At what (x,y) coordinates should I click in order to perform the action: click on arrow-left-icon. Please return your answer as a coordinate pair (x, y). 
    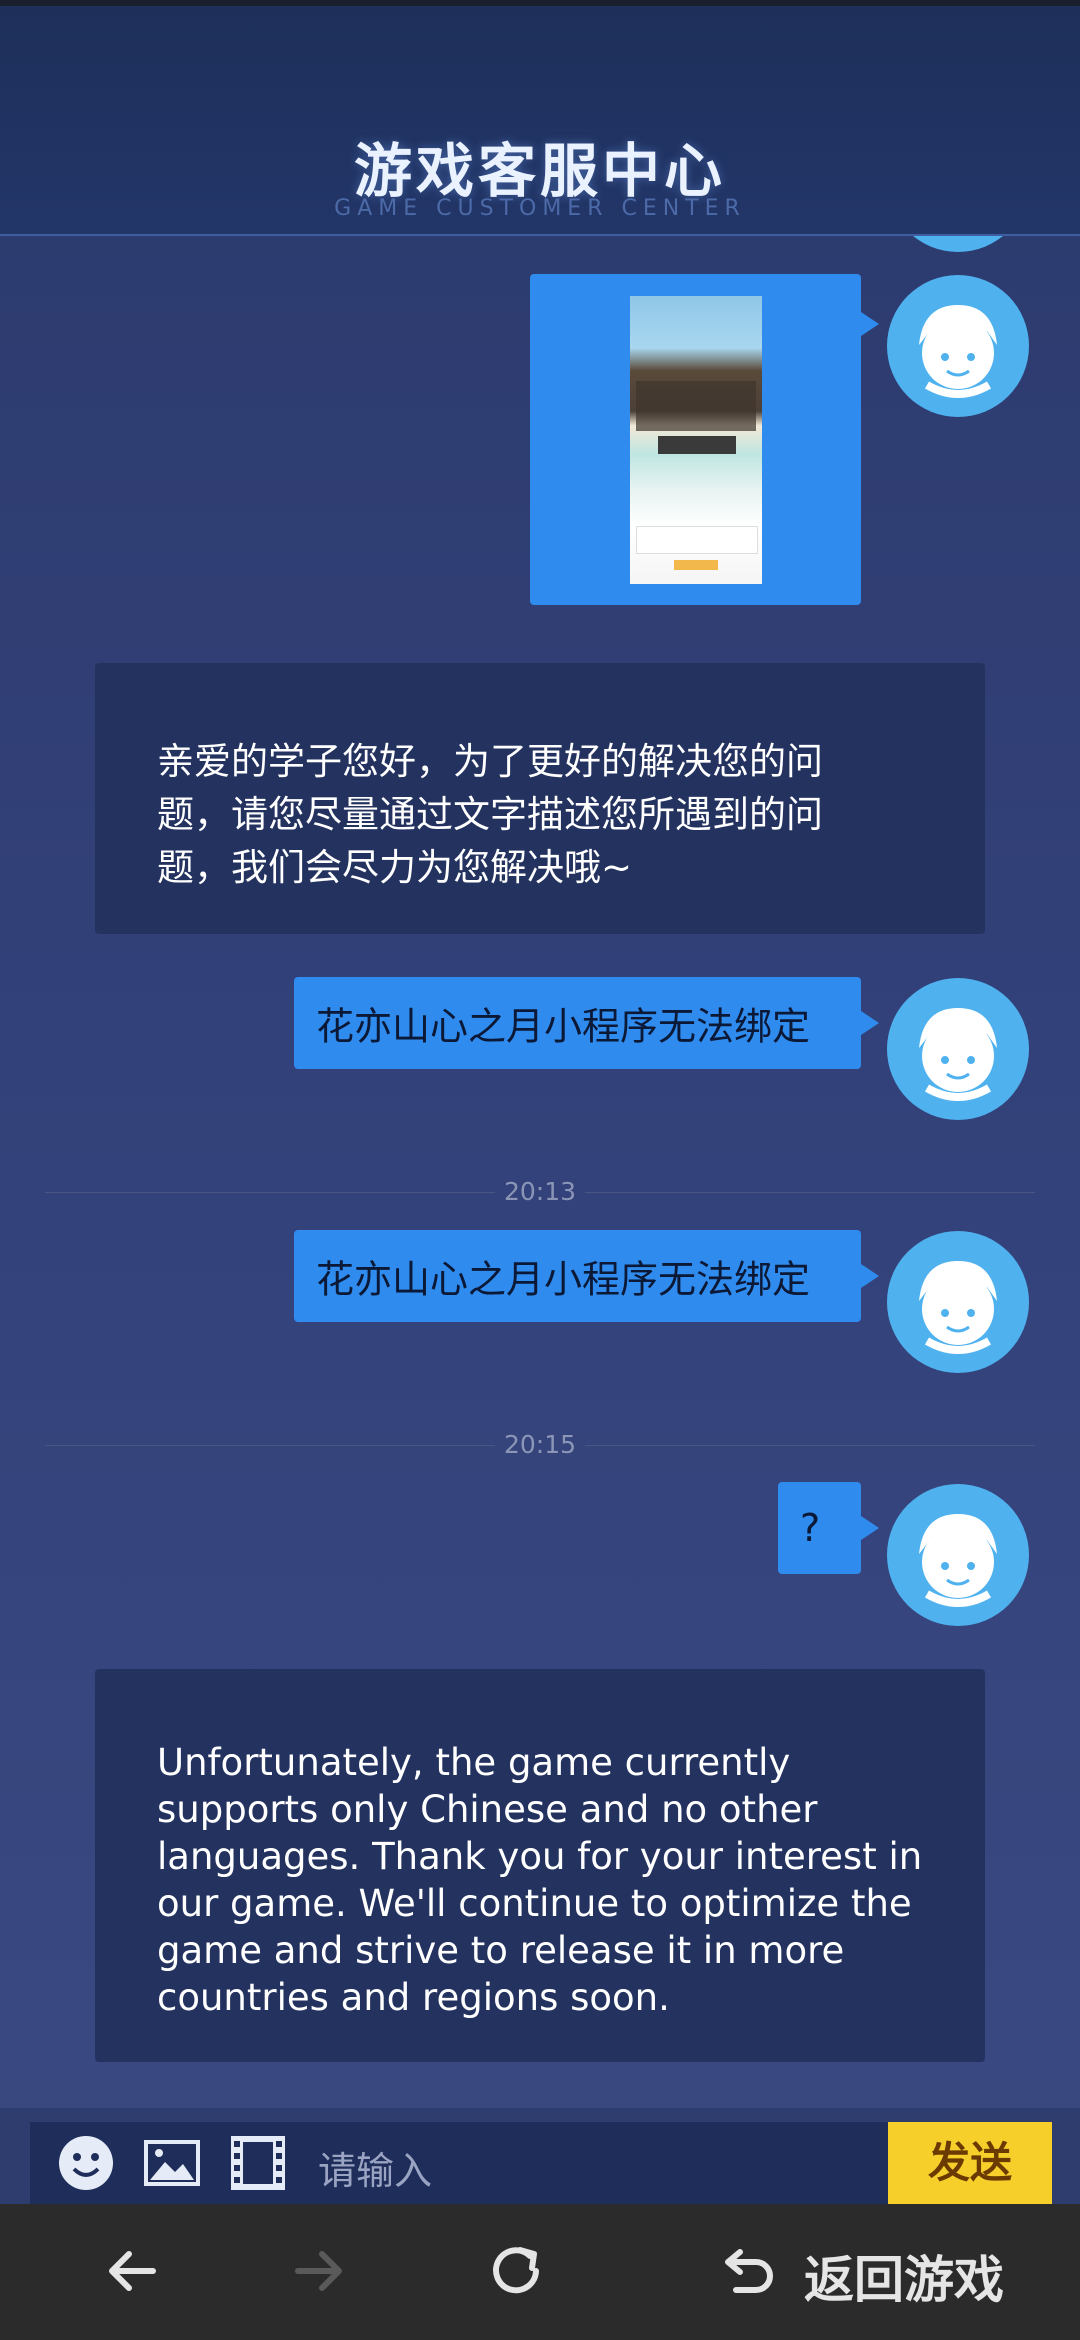
    Looking at the image, I should click on (132, 2271).